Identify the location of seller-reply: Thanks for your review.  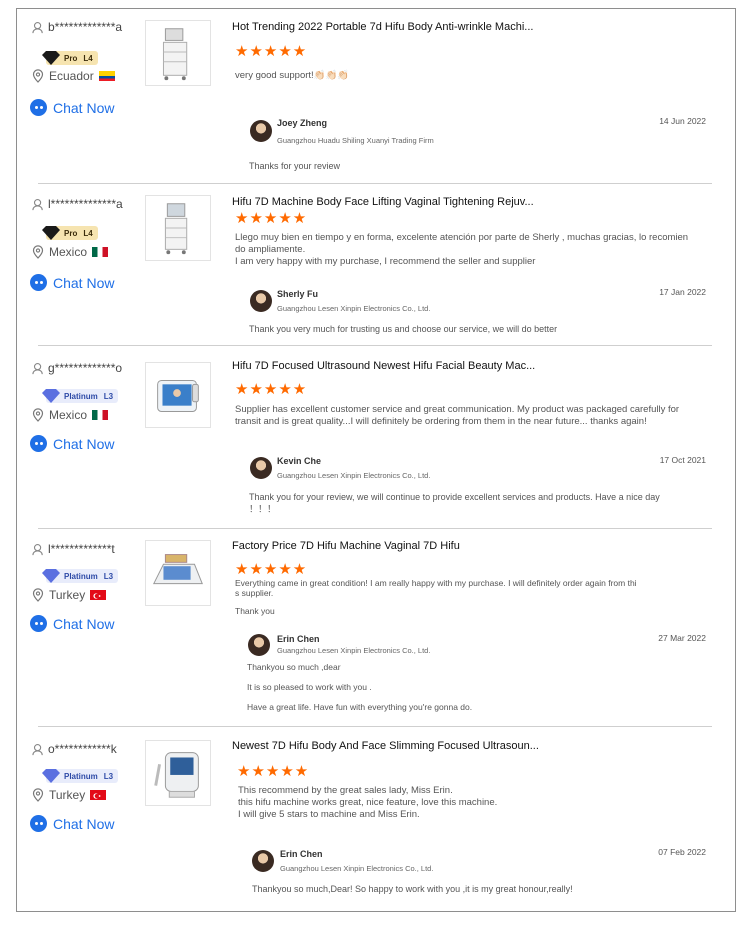
(474, 166).